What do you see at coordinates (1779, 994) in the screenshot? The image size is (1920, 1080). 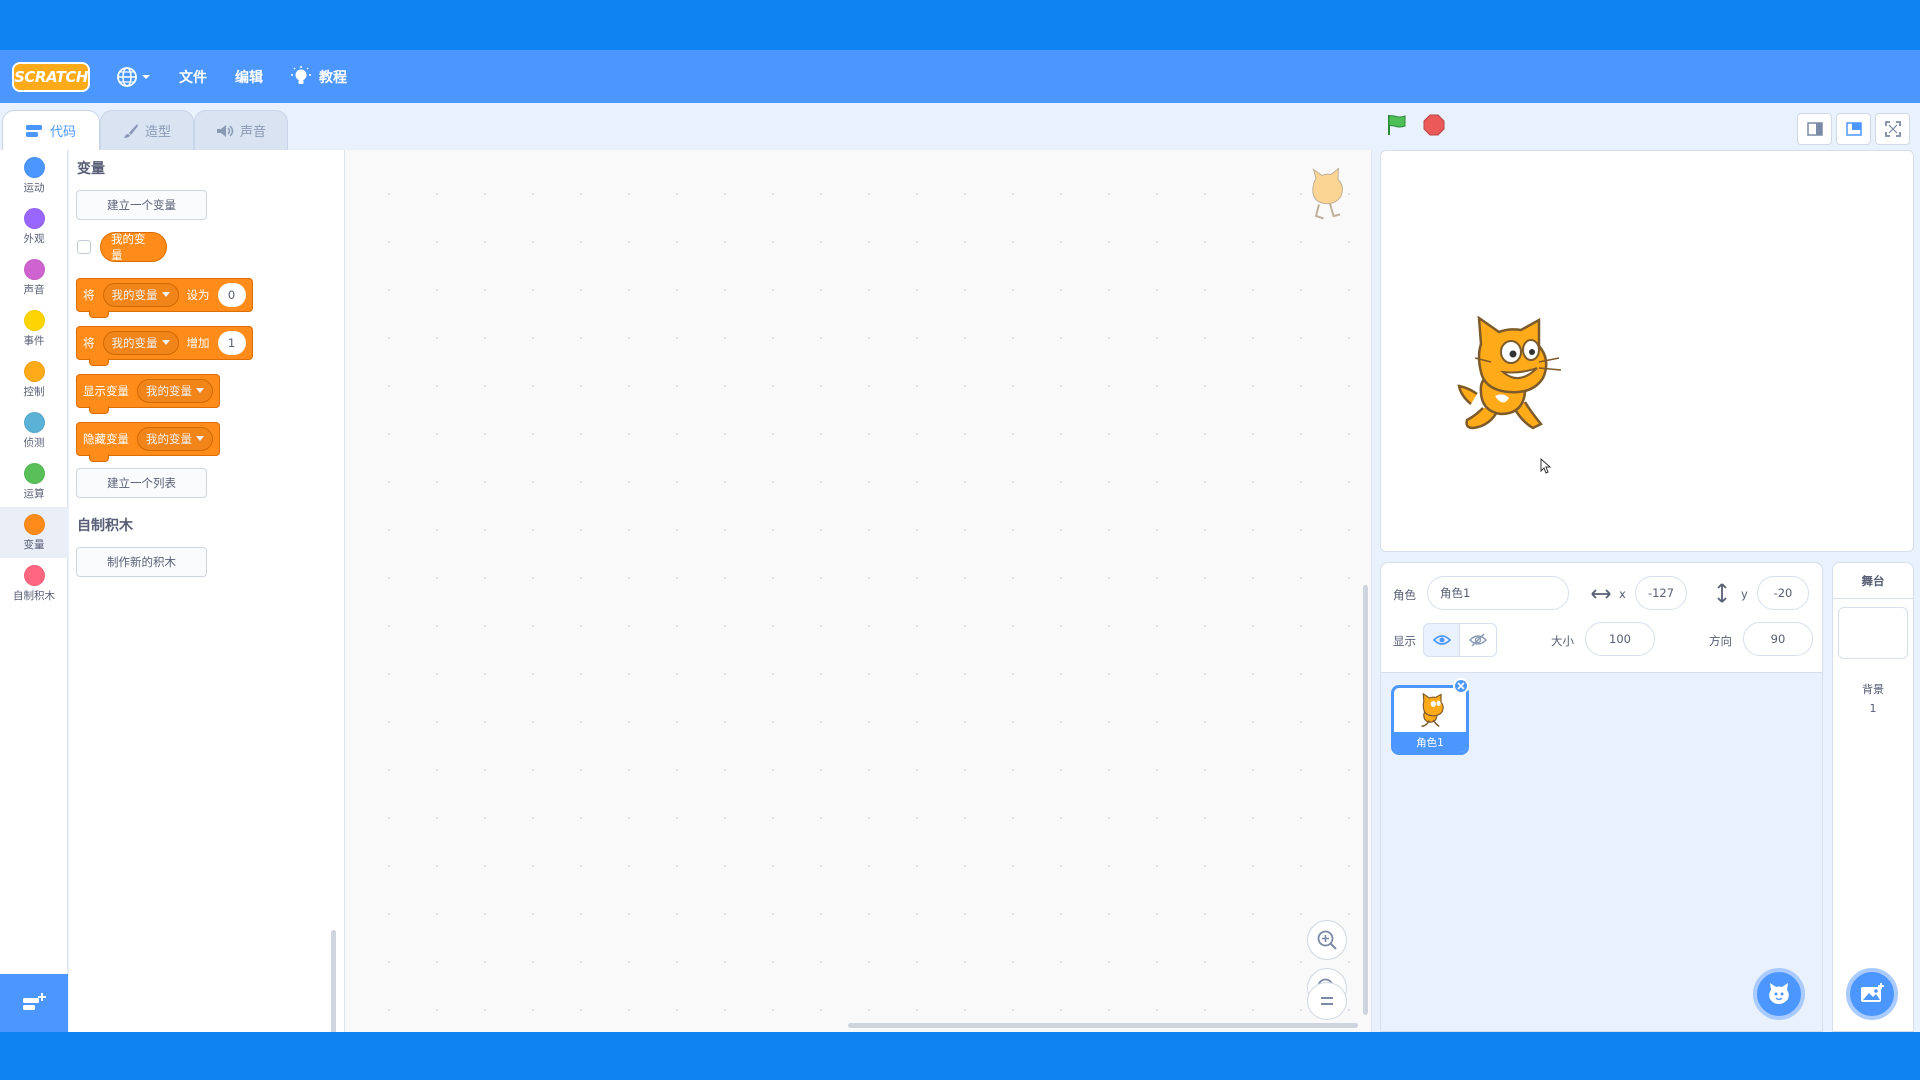 I see `choose-sprite-button` at bounding box center [1779, 994].